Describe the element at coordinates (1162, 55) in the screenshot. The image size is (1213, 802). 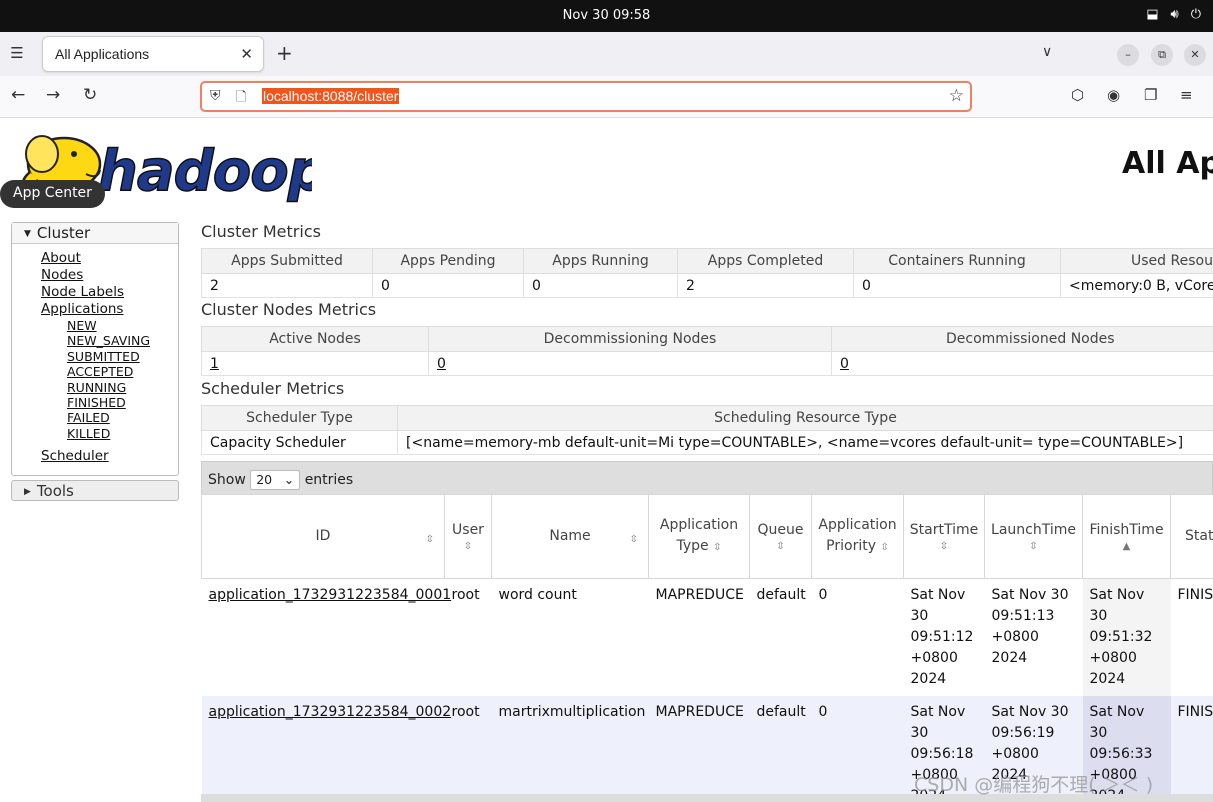
I see `restore-icon: ⧉` at that location.